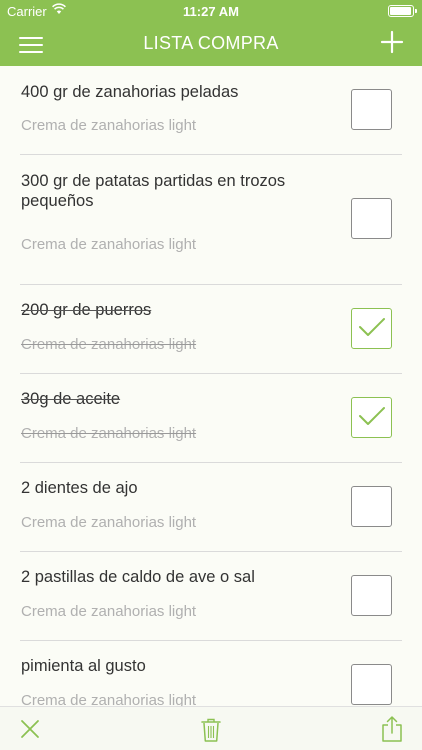 The image size is (422, 750). What do you see at coordinates (83, 666) in the screenshot?
I see `item-name: pimienta al gusto` at bounding box center [83, 666].